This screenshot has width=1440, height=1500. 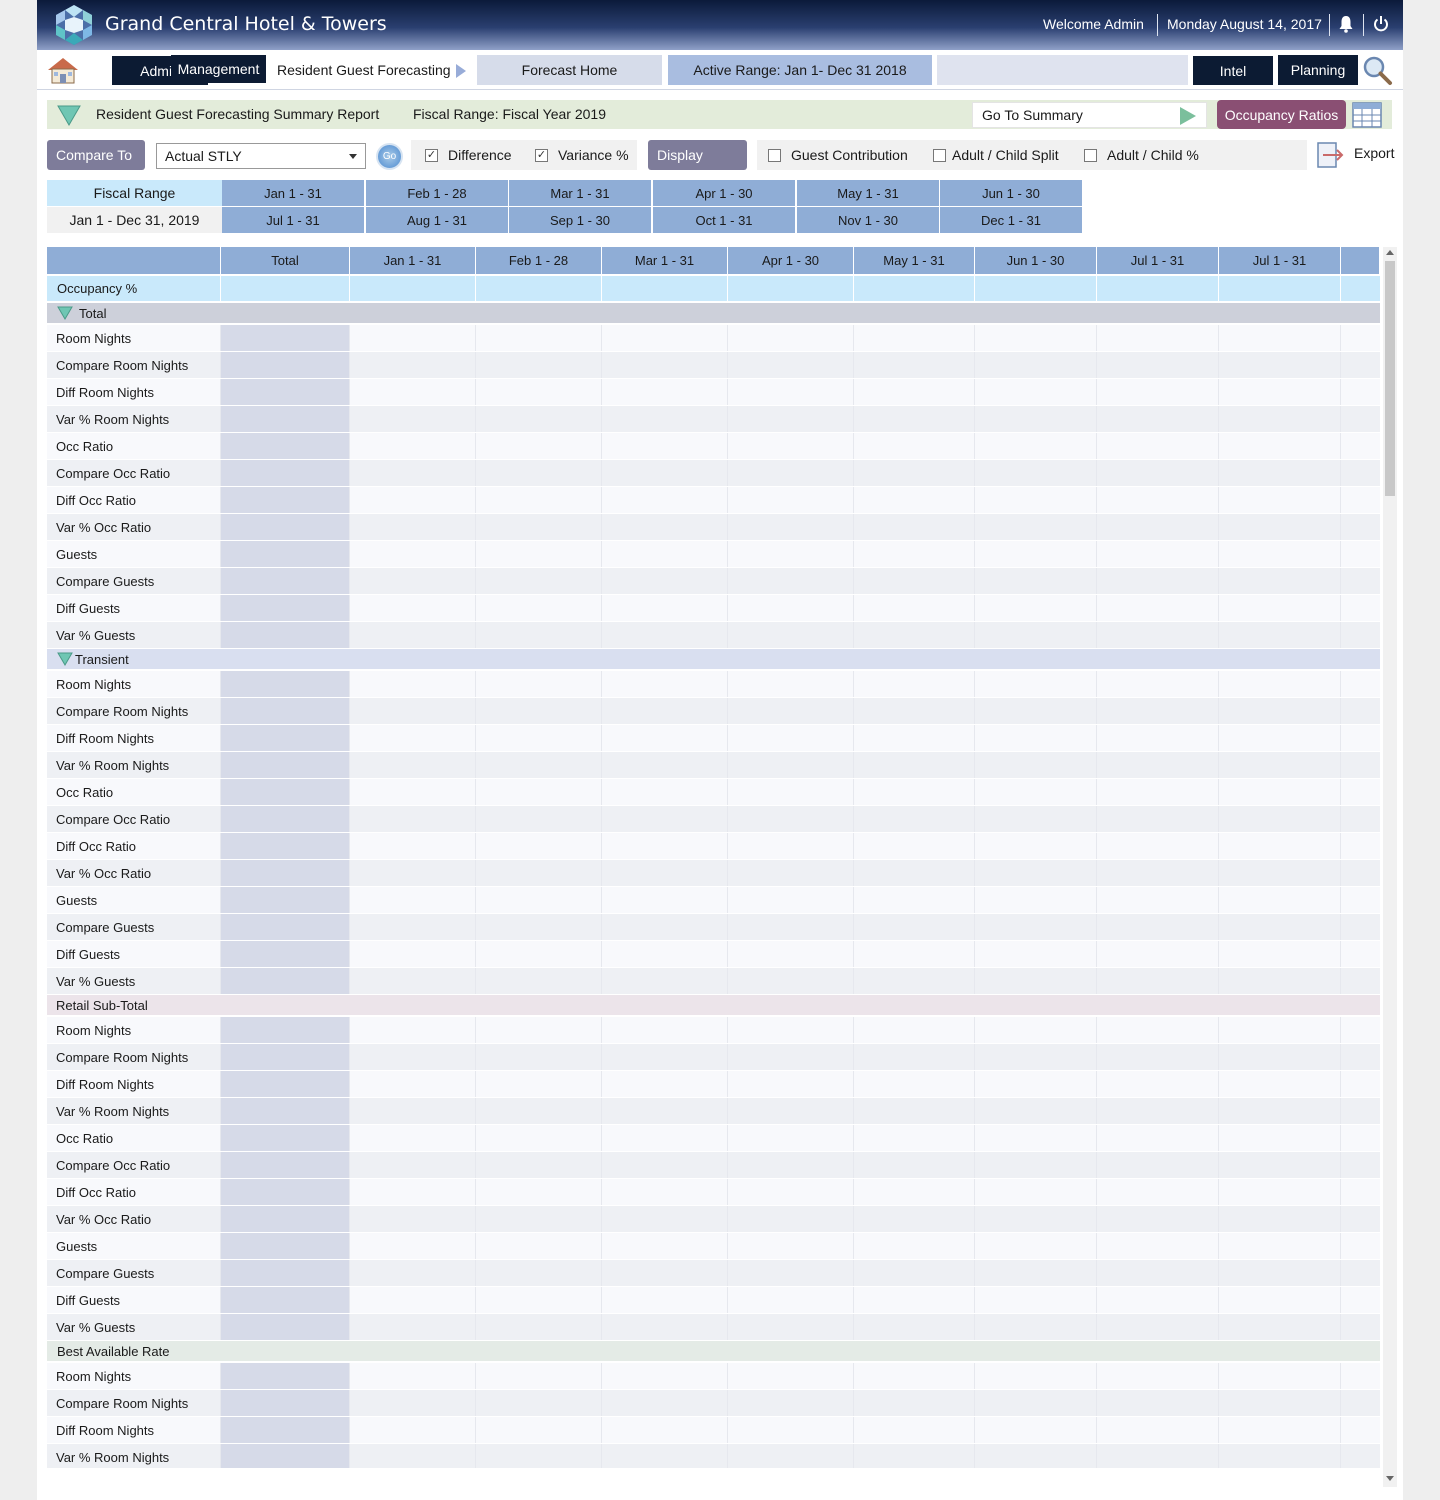 What do you see at coordinates (1330, 155) in the screenshot?
I see `export-icon` at bounding box center [1330, 155].